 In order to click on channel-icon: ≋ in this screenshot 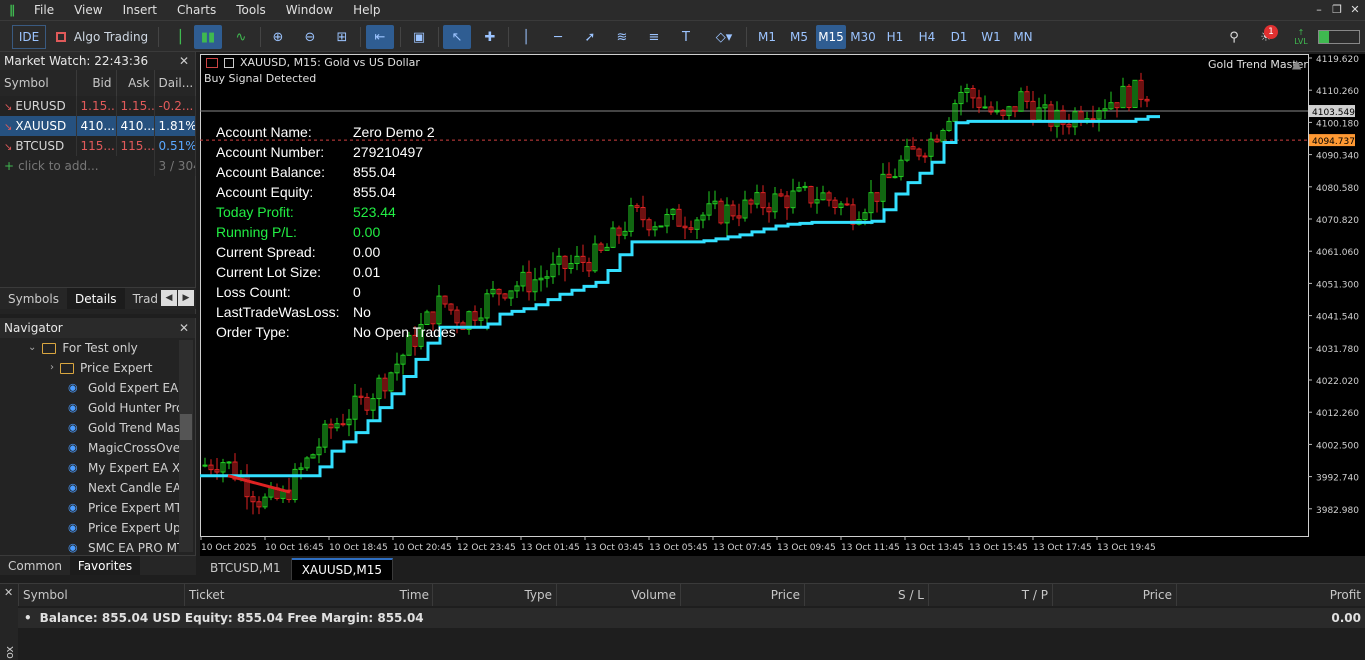, I will do `click(622, 37)`.